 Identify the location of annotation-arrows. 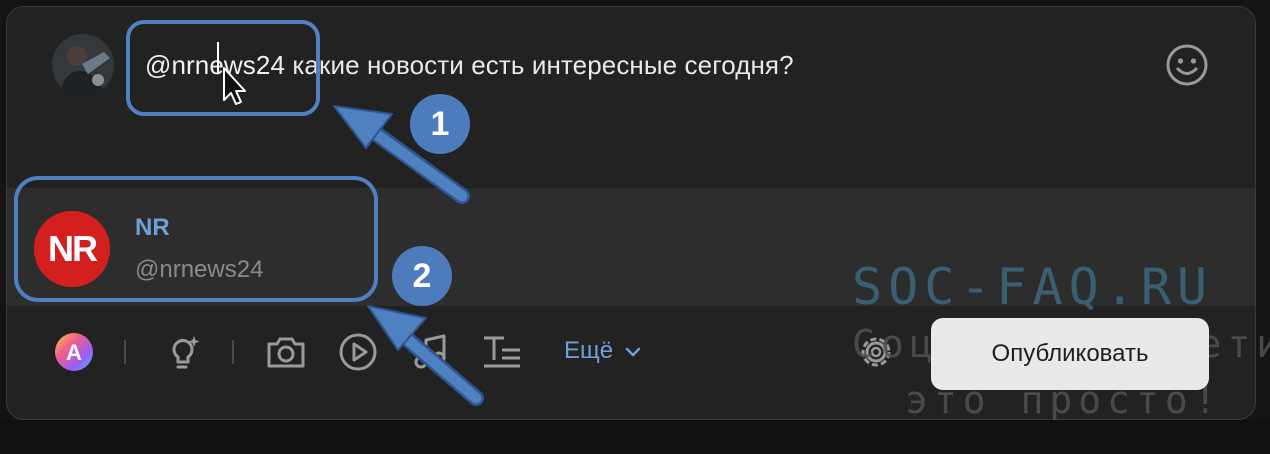
(408, 255).